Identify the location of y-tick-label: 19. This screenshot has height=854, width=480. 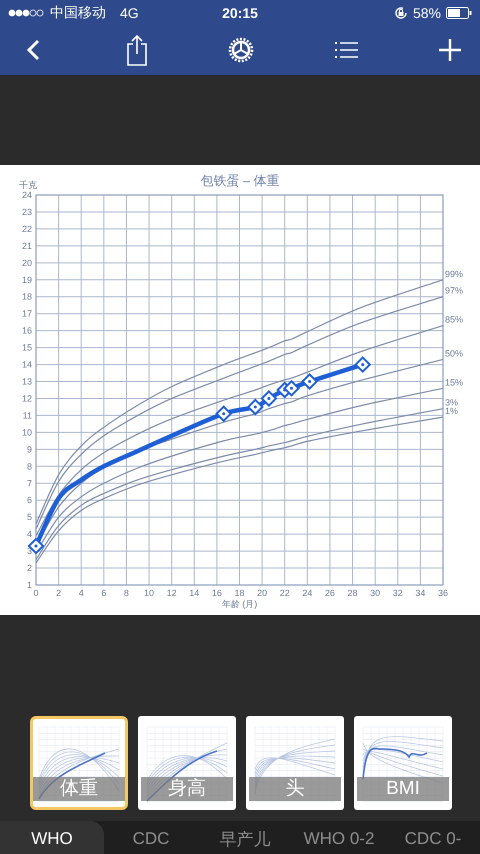
(27, 279).